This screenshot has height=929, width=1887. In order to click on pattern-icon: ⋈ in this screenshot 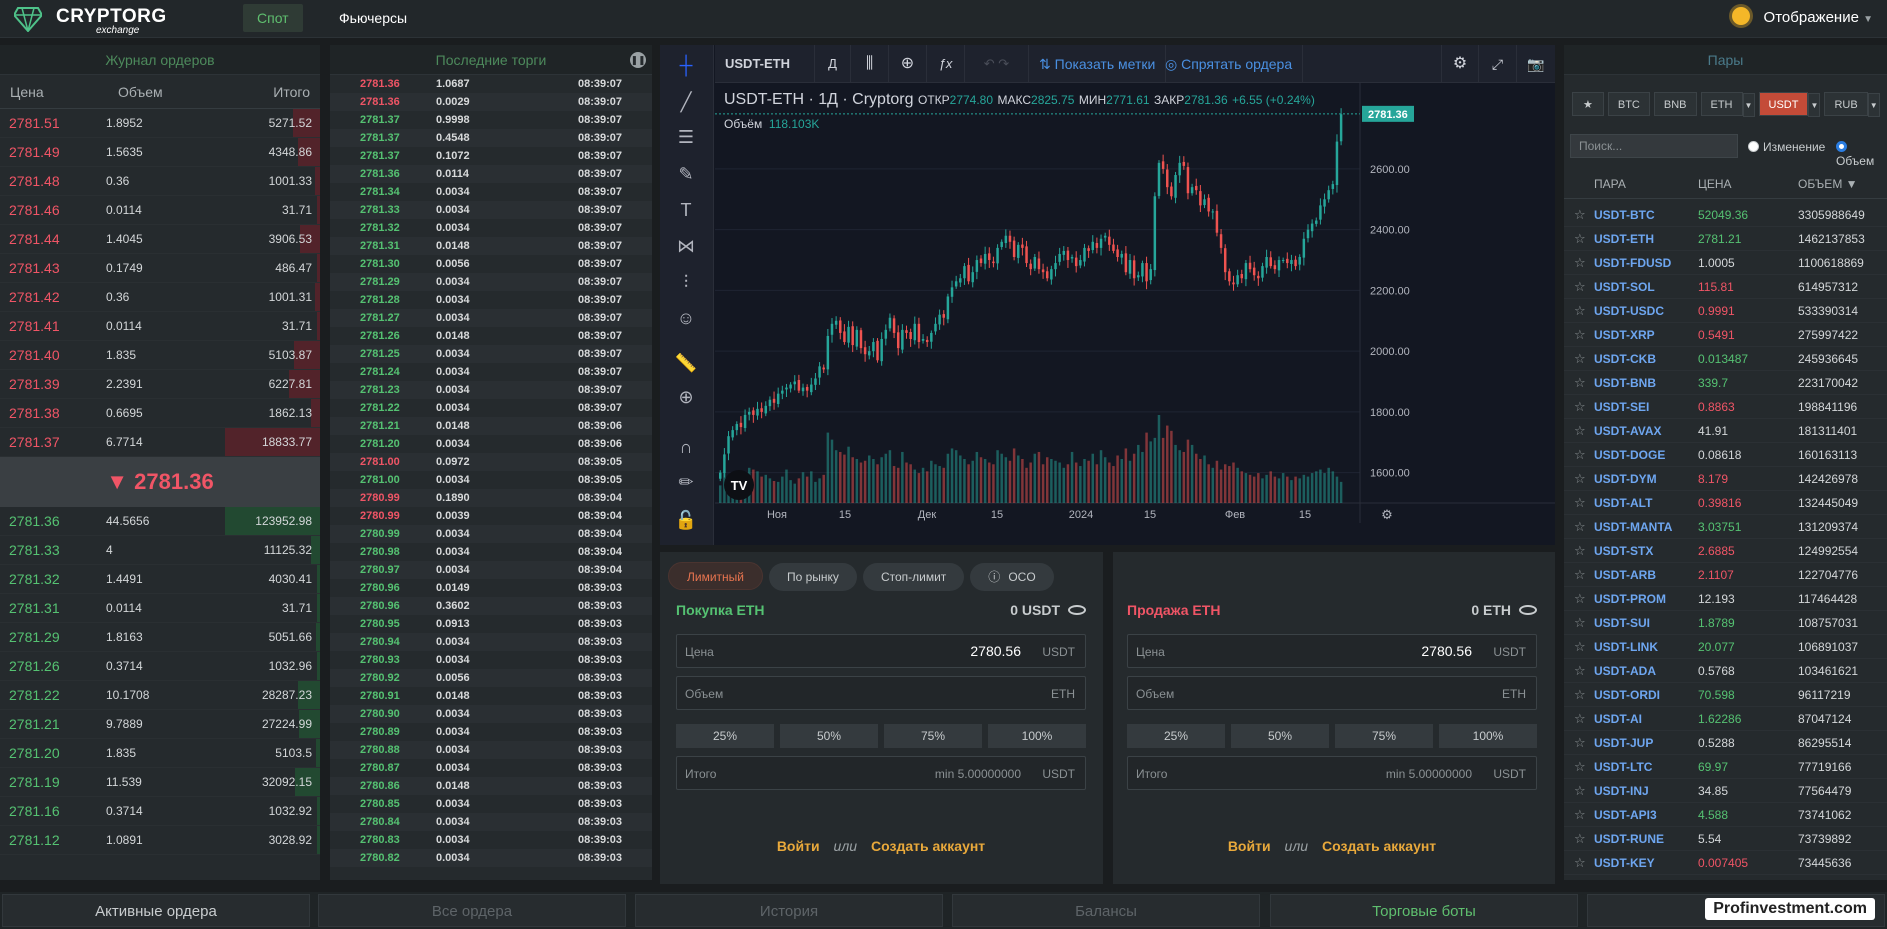, I will do `click(686, 246)`.